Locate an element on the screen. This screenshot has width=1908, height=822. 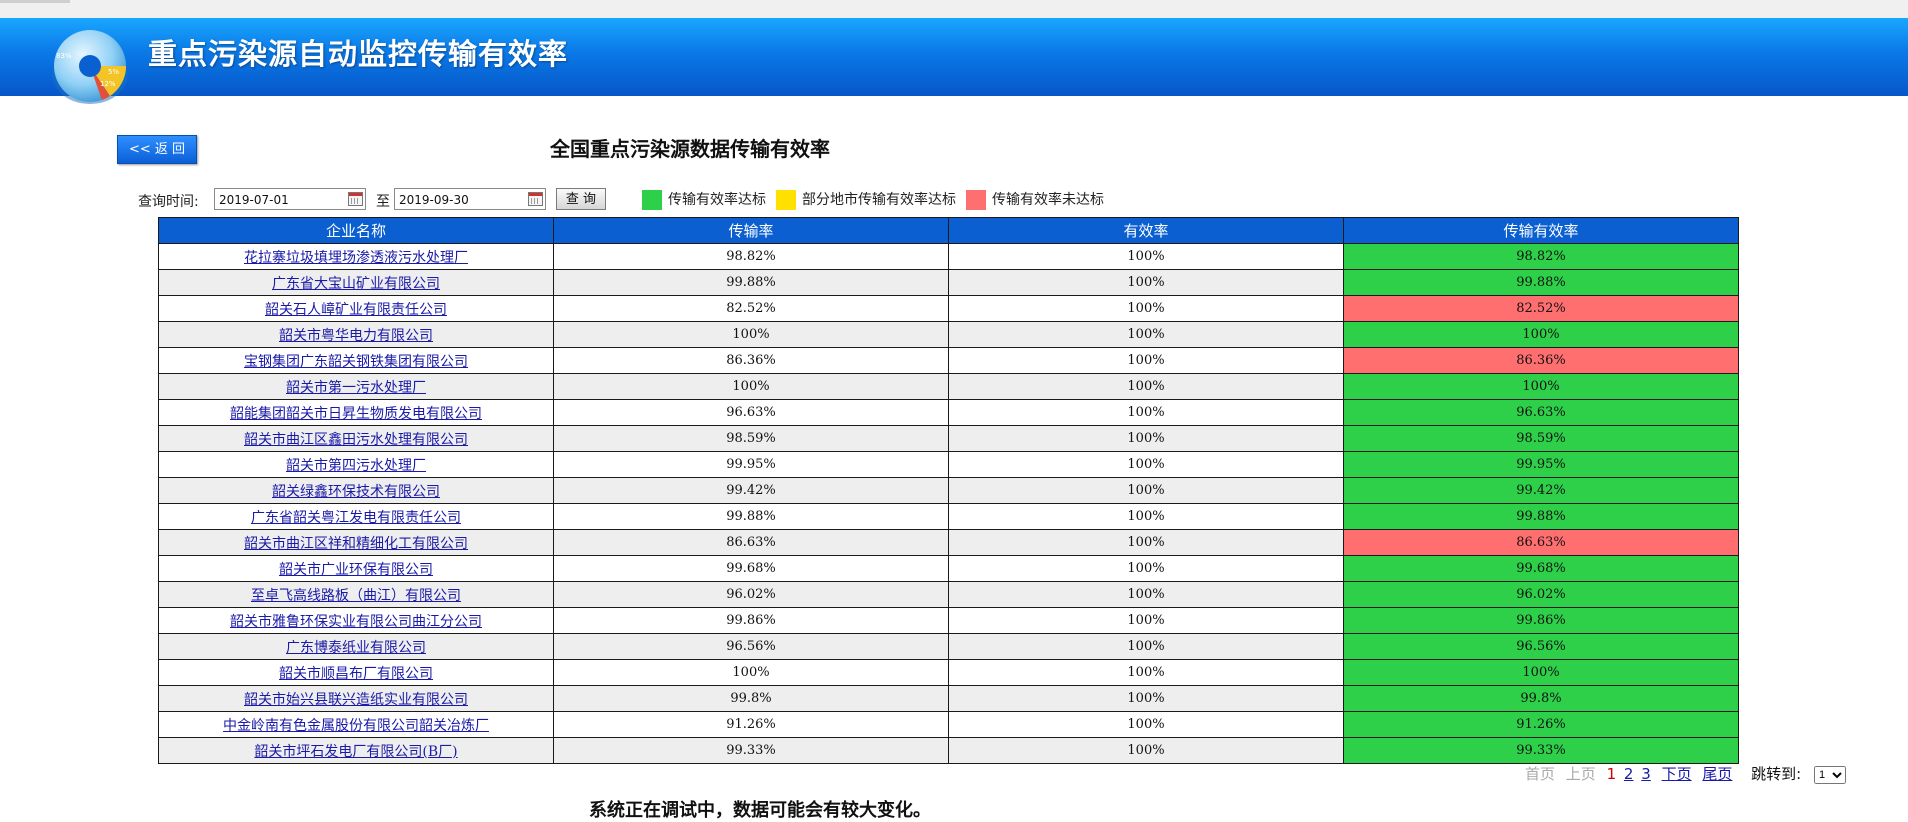
legend-swatch-red is located at coordinates (976, 200).